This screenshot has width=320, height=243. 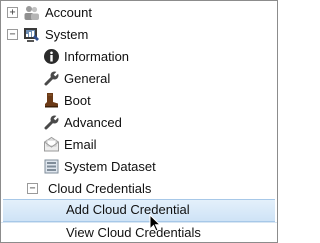 I want to click on boot-icon, so click(x=51, y=100).